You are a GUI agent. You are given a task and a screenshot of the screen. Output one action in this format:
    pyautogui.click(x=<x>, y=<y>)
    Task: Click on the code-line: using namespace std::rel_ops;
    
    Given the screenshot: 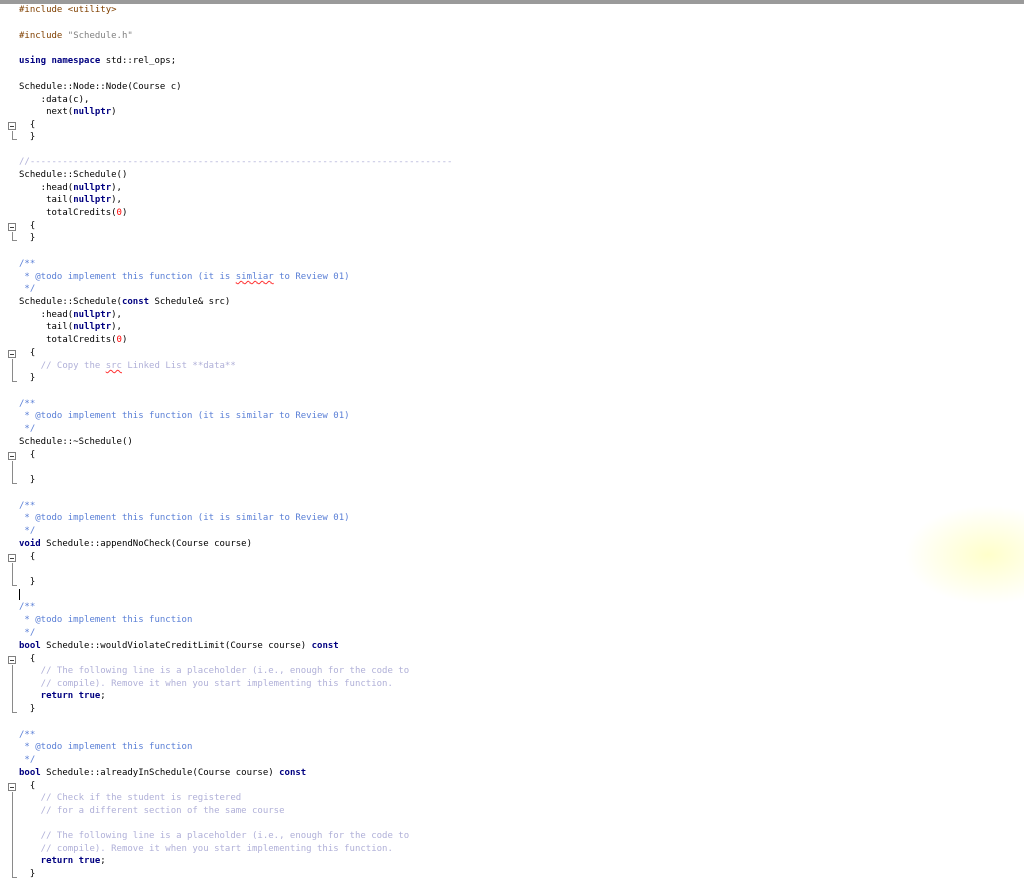 What is the action you would take?
    pyautogui.click(x=97, y=61)
    